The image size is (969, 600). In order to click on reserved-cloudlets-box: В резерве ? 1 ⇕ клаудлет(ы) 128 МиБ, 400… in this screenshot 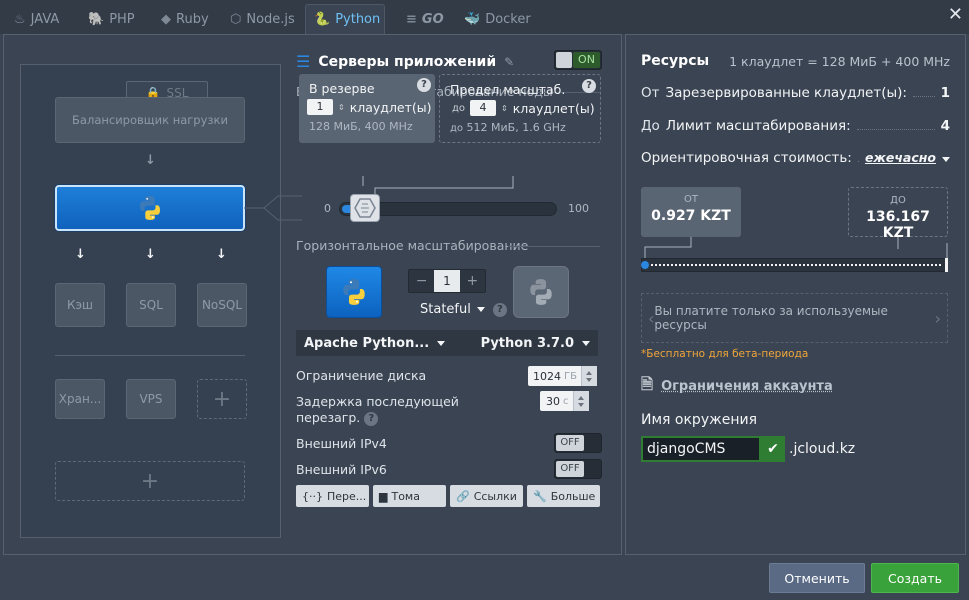, I will do `click(367, 108)`.